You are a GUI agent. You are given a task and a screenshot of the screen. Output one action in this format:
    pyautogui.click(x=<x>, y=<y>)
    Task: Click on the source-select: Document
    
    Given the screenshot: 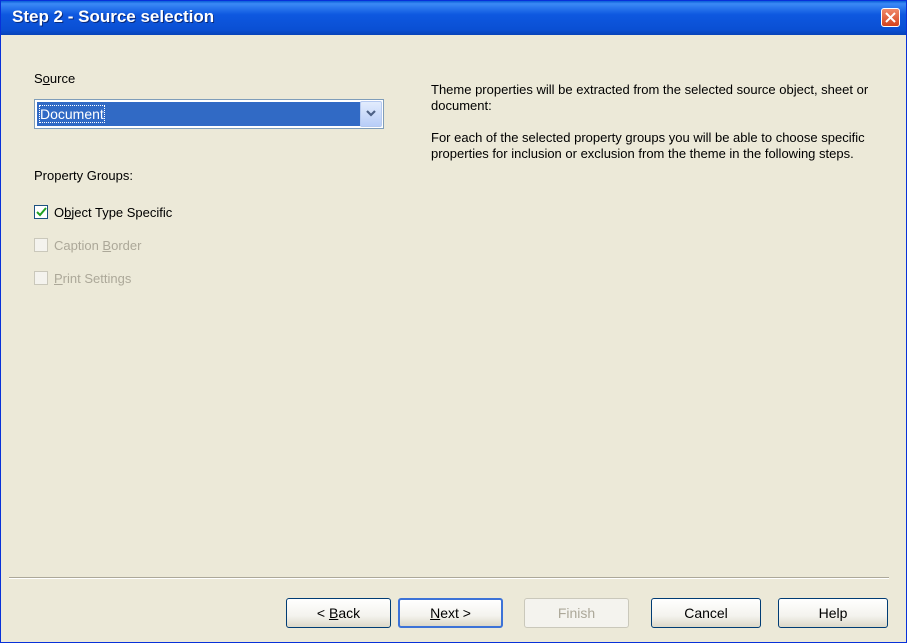 What is the action you would take?
    pyautogui.click(x=209, y=114)
    